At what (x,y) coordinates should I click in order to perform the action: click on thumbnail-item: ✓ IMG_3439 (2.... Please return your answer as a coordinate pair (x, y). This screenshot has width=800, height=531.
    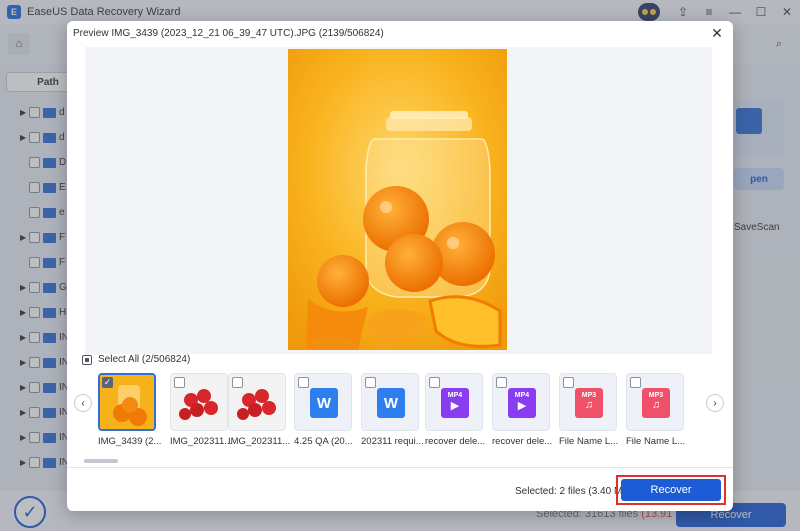
    Looking at the image, I should click on (129, 413).